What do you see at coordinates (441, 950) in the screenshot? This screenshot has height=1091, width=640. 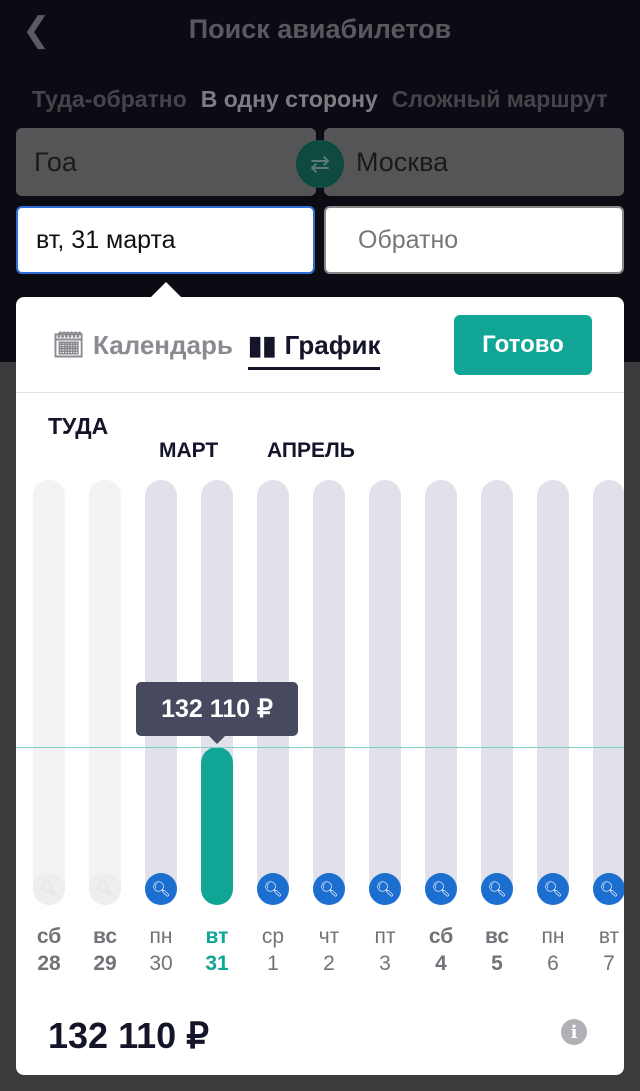 I see `day-label: сб 4` at bounding box center [441, 950].